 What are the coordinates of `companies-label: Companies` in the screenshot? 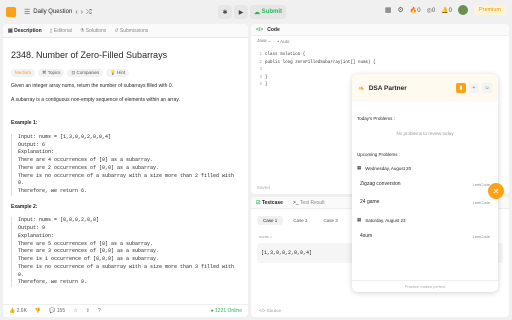 It's located at (88, 72).